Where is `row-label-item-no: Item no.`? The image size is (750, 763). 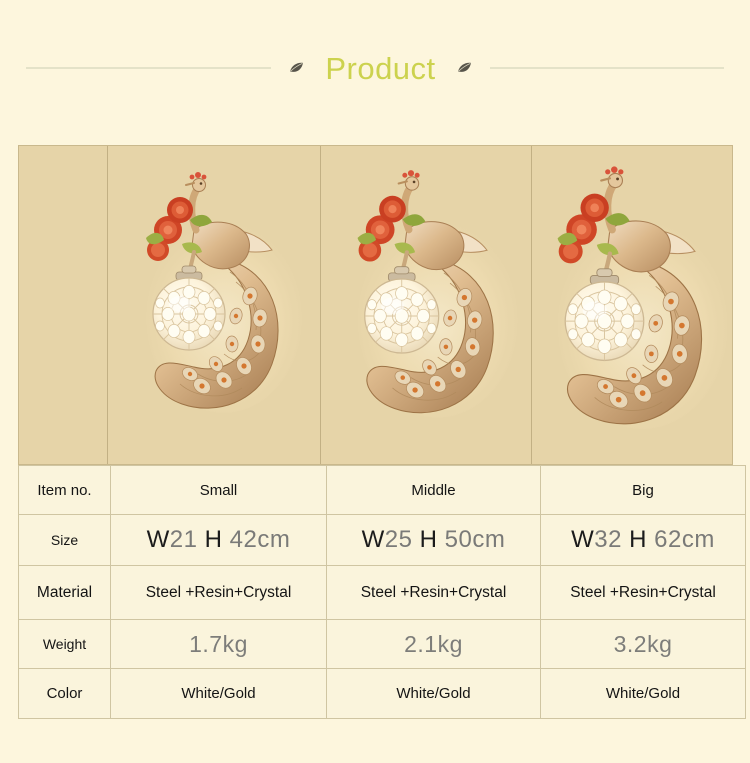
row-label-item-no: Item no. is located at coordinates (64, 490).